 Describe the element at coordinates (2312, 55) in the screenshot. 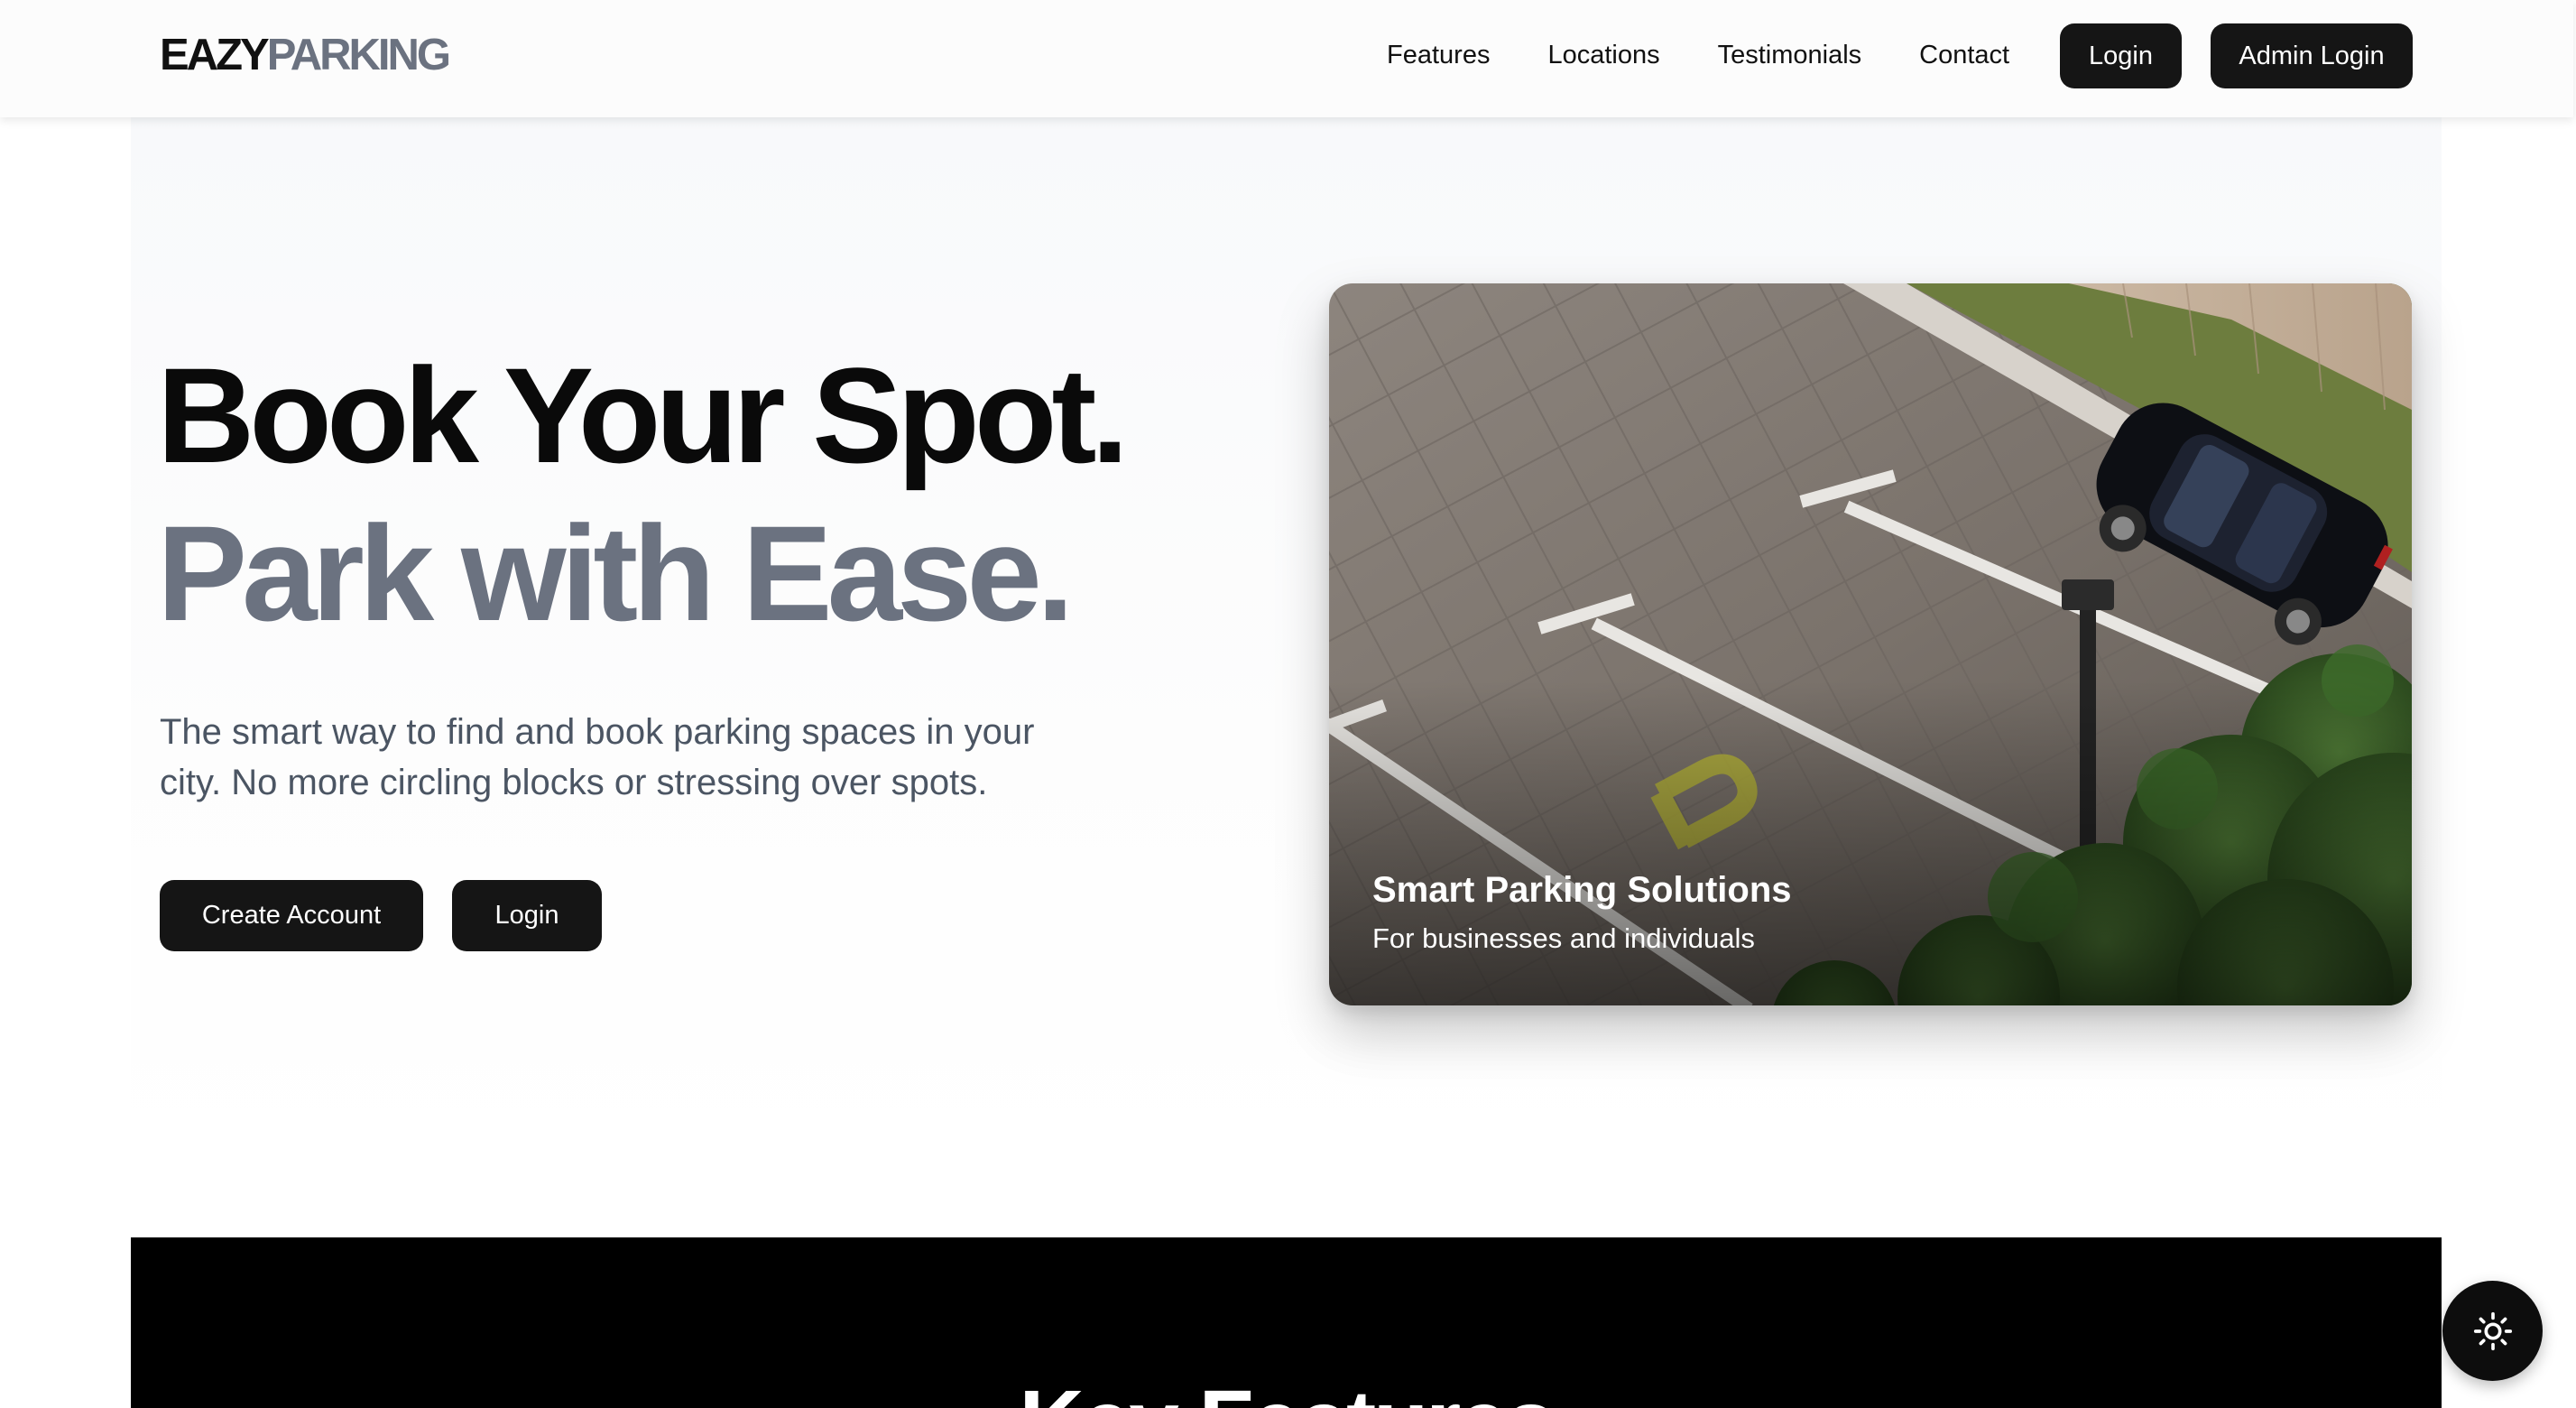

I see `nav-admin-login-button: Admin Login` at that location.